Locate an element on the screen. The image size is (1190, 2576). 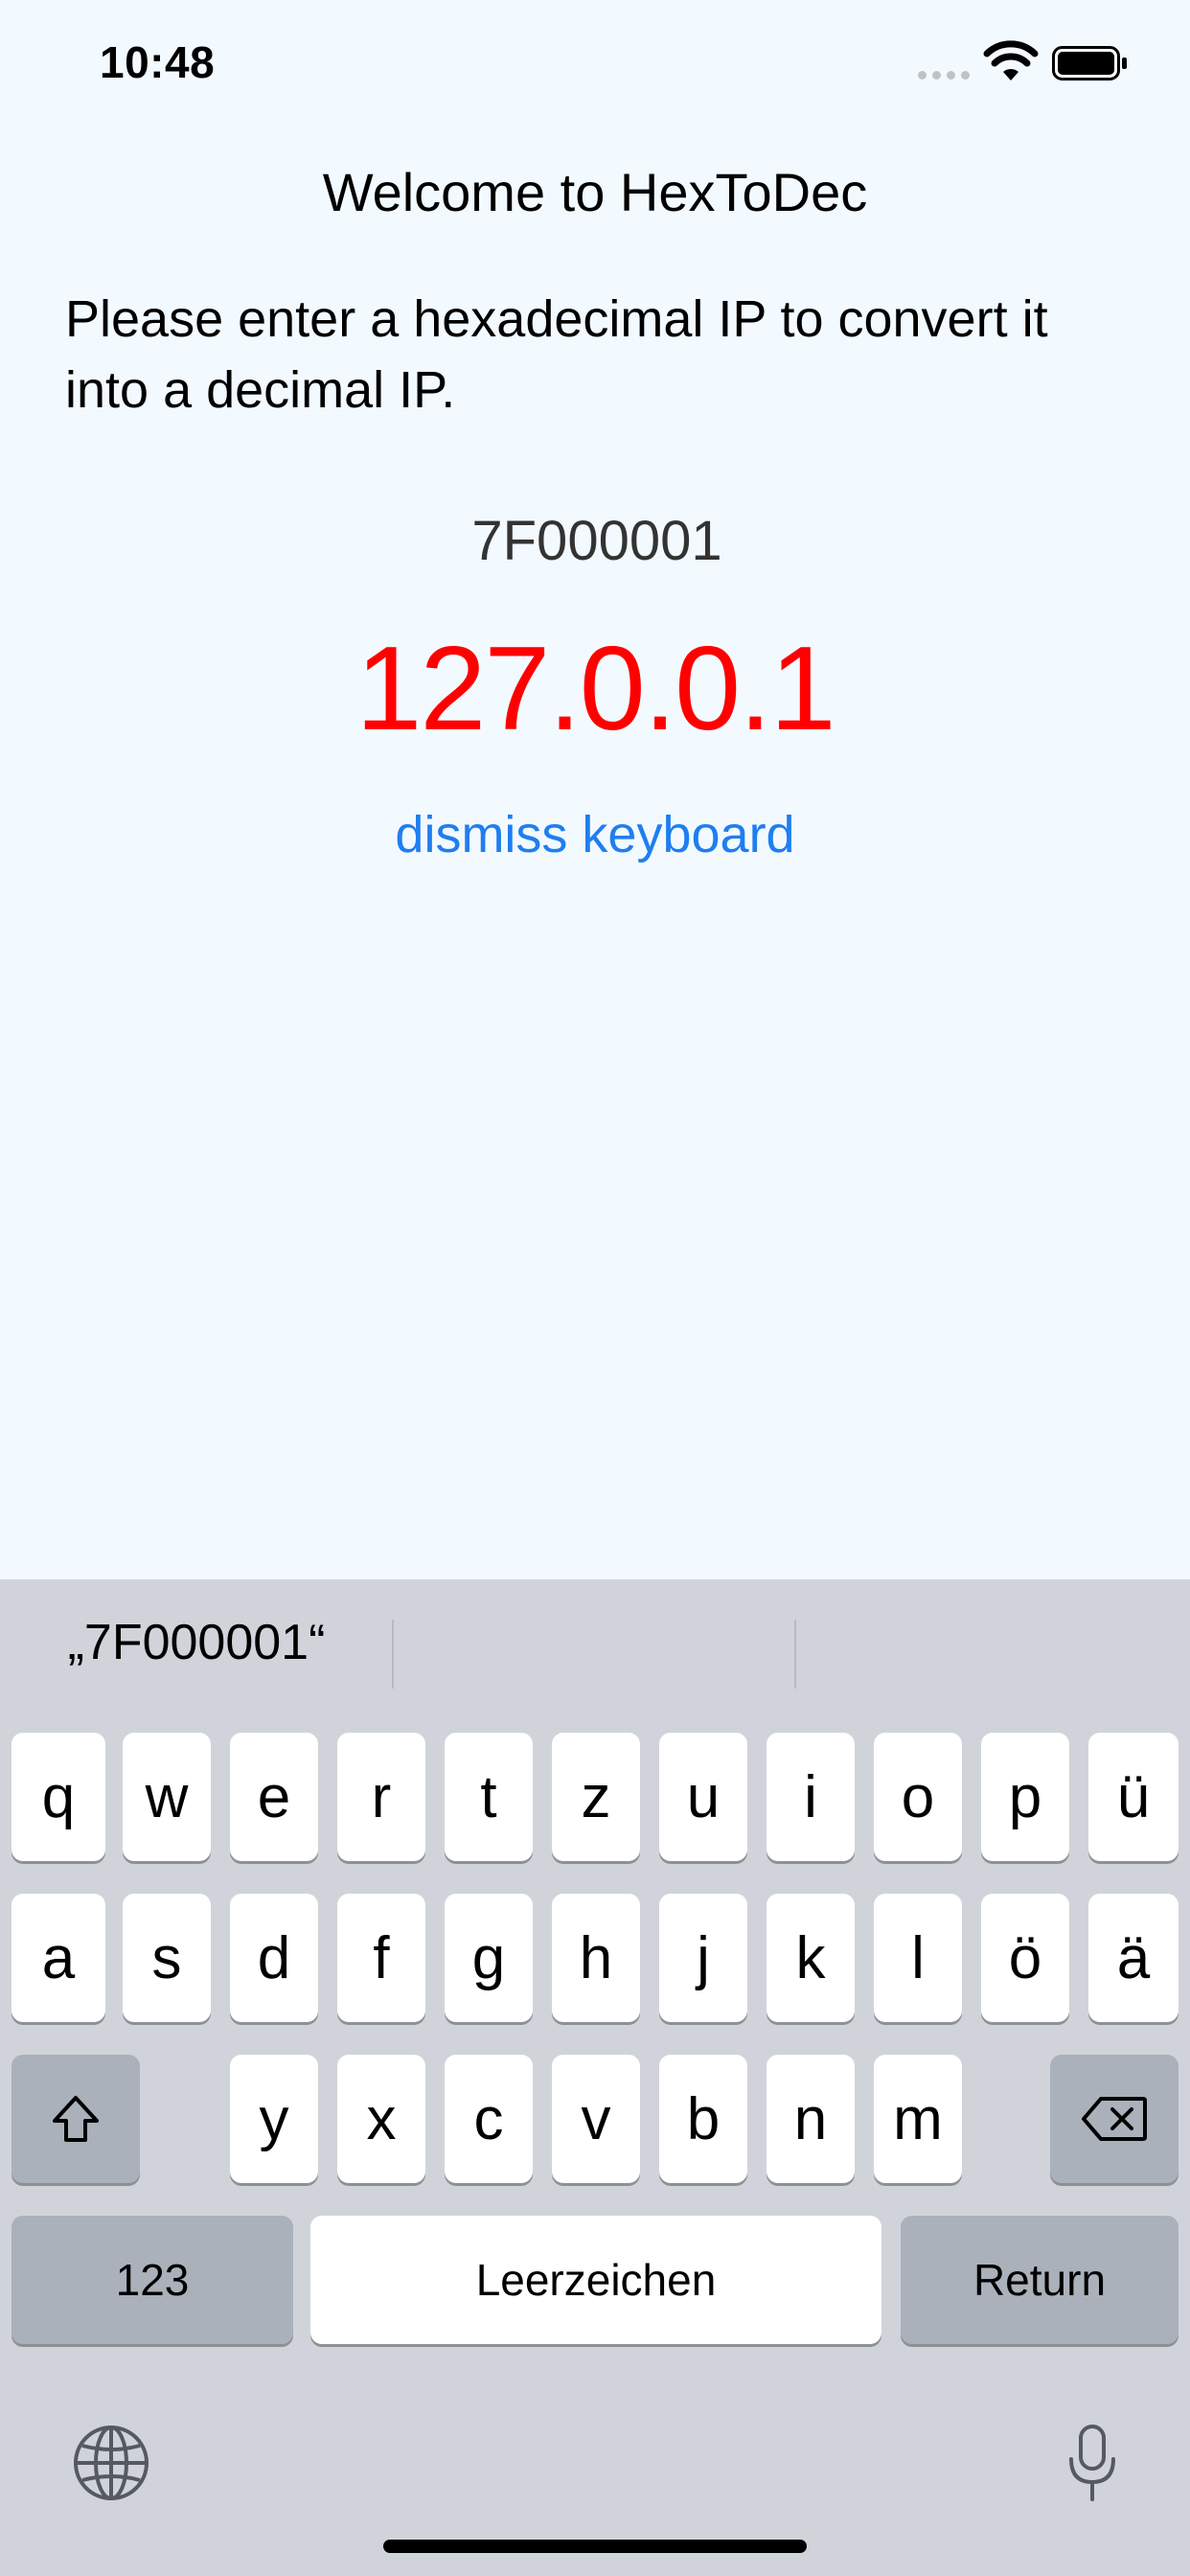
key: a is located at coordinates (58, 1958).